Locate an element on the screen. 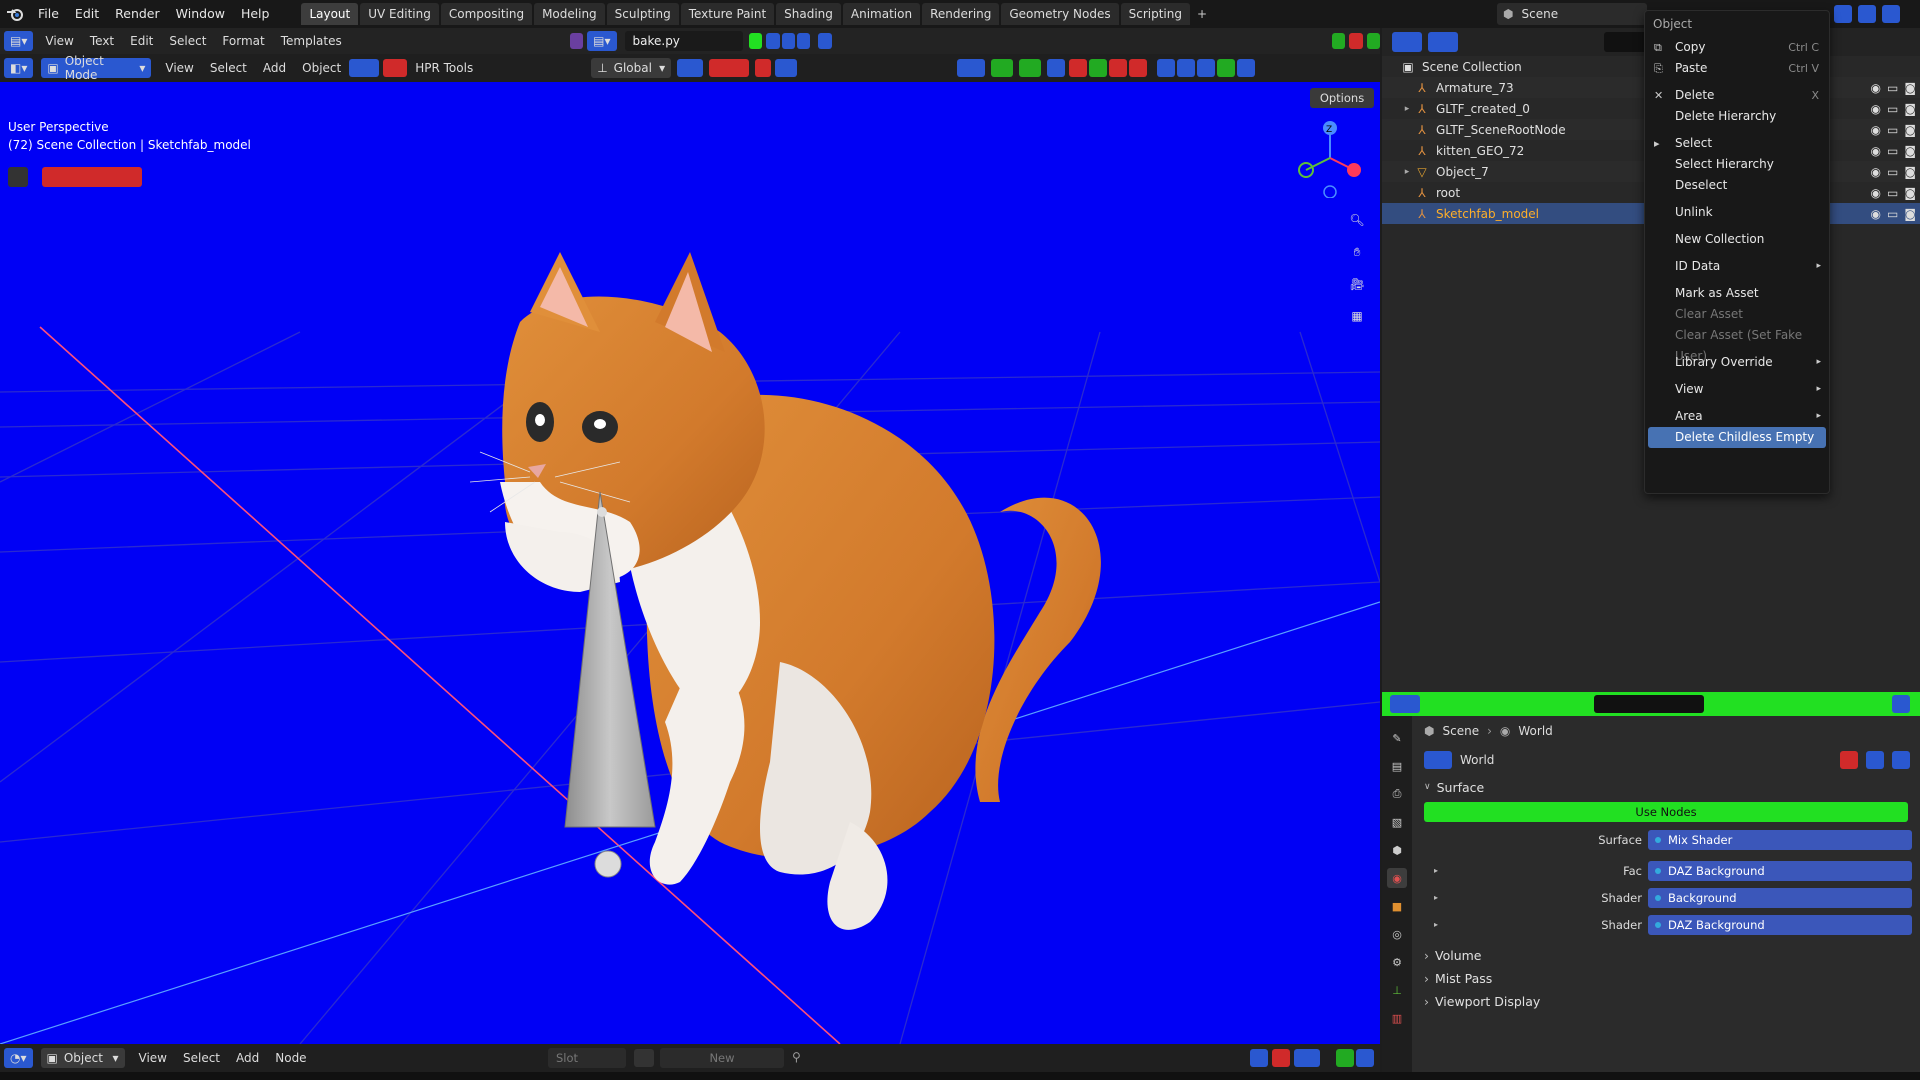  tab-scripting: Scripting is located at coordinates (1155, 14).